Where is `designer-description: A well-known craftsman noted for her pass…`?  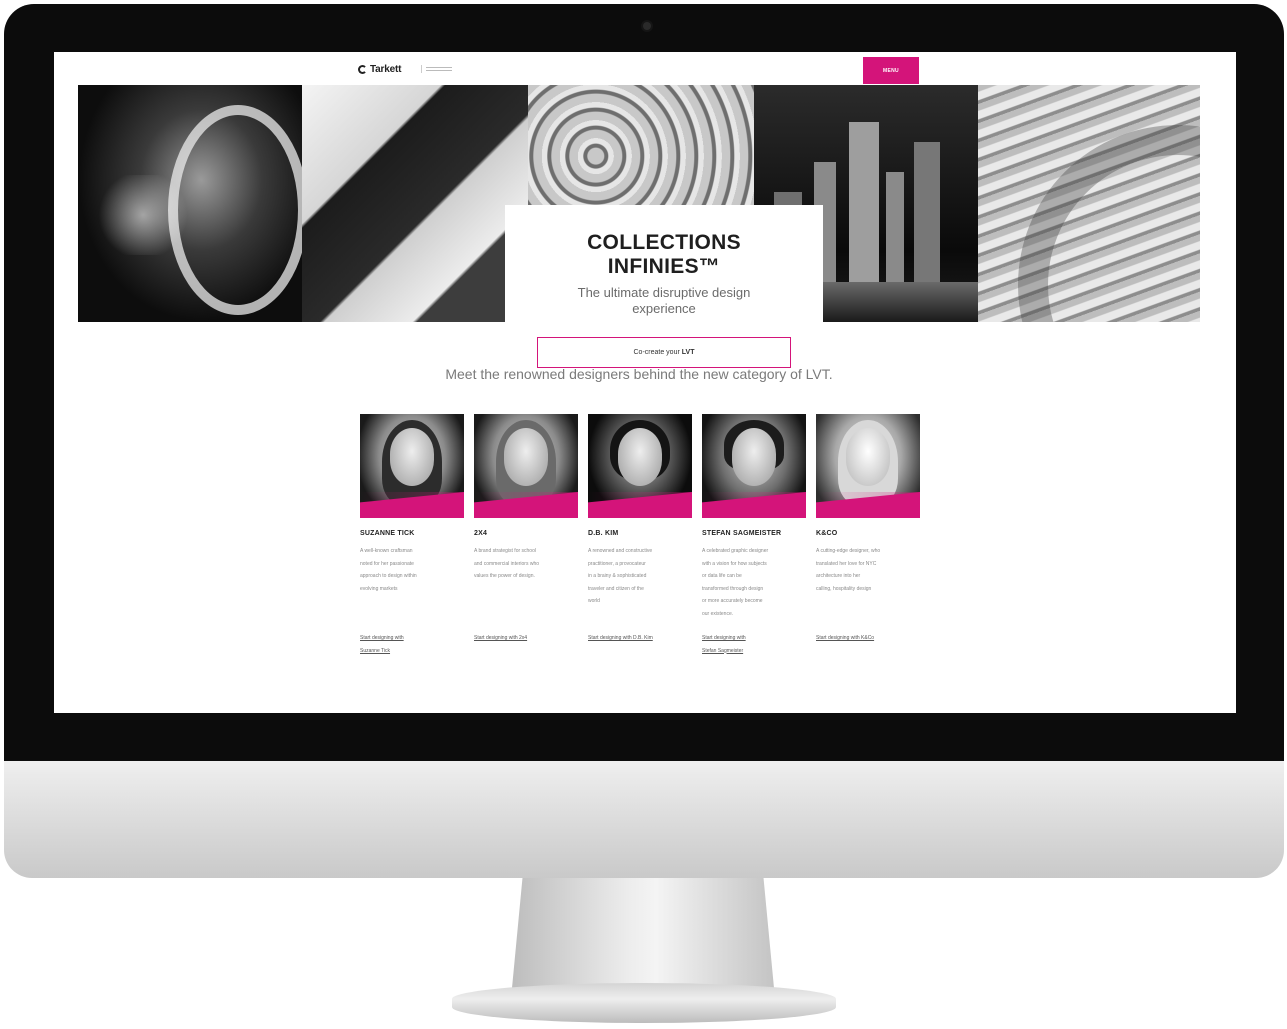
designer-description: A well-known craftsman noted for her pass… is located at coordinates (388, 570).